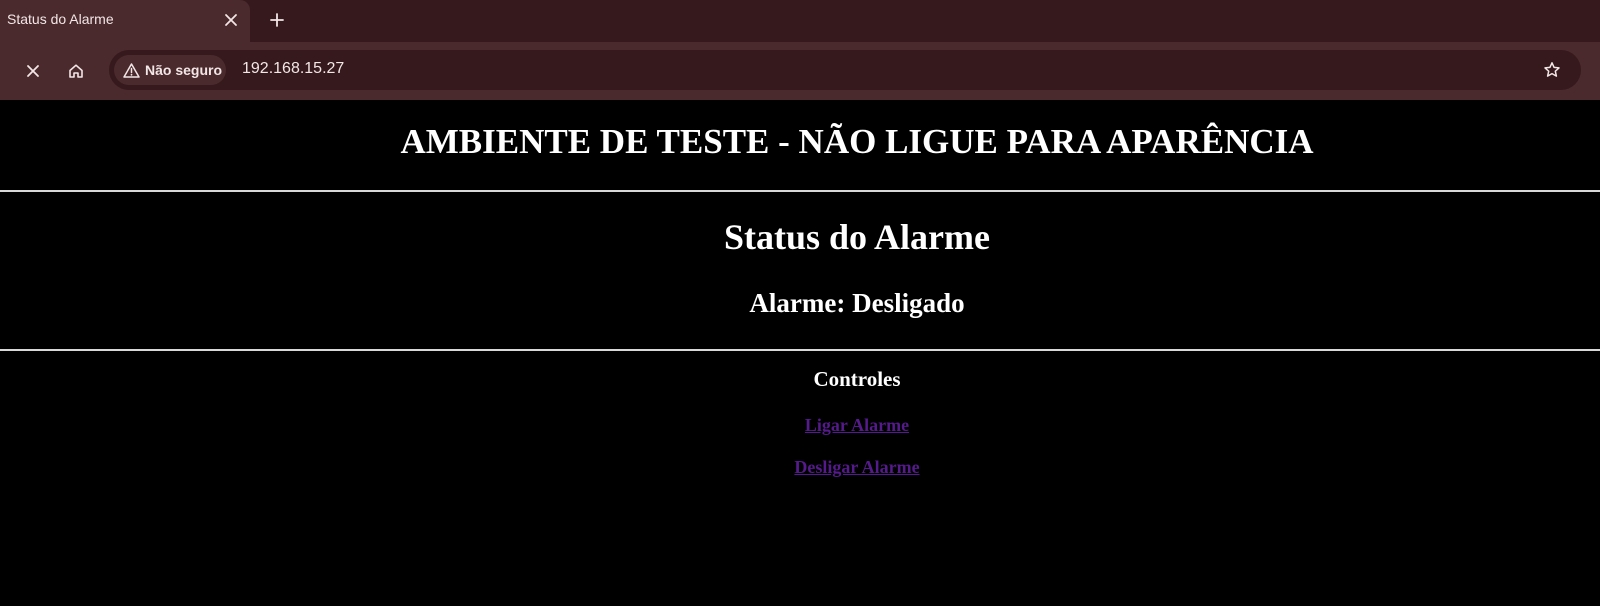 The image size is (1600, 606). Describe the element at coordinates (125, 21) in the screenshot. I see `tab-active: Status do Alarme` at that location.